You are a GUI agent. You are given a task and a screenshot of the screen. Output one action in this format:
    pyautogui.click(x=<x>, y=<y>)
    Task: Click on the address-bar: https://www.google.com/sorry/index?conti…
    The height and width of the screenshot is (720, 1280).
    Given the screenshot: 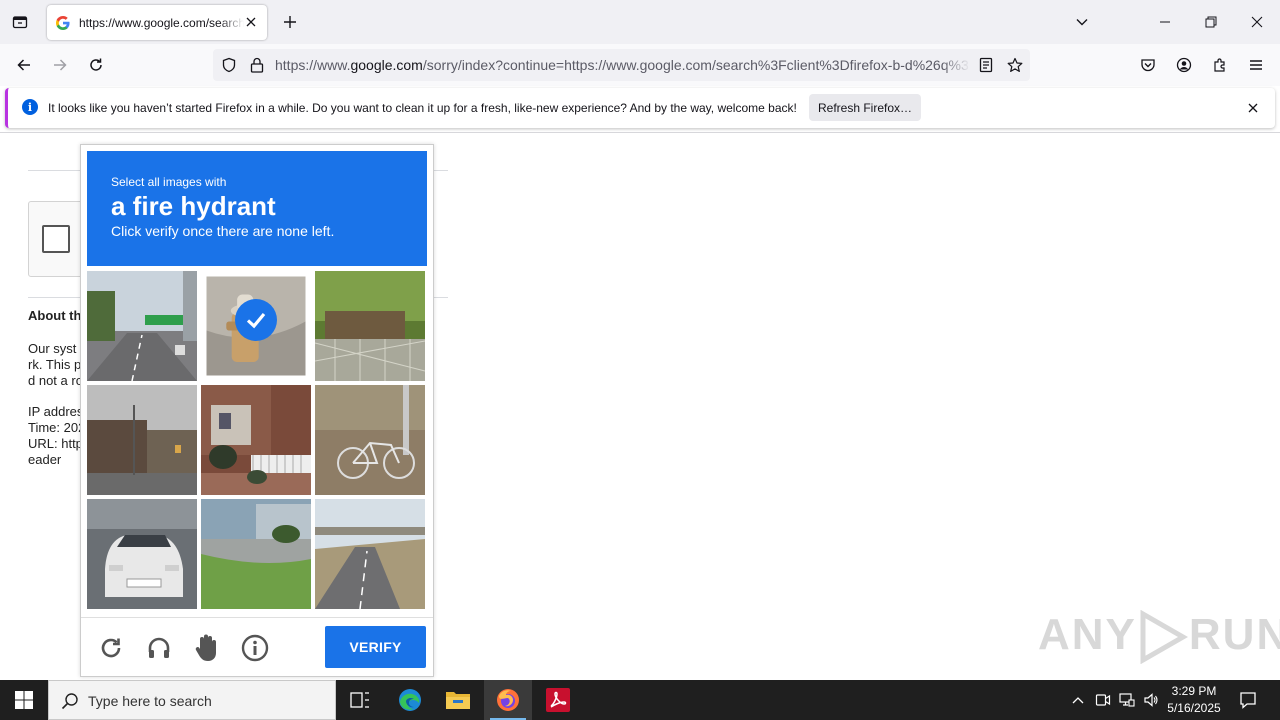 What is the action you would take?
    pyautogui.click(x=621, y=65)
    